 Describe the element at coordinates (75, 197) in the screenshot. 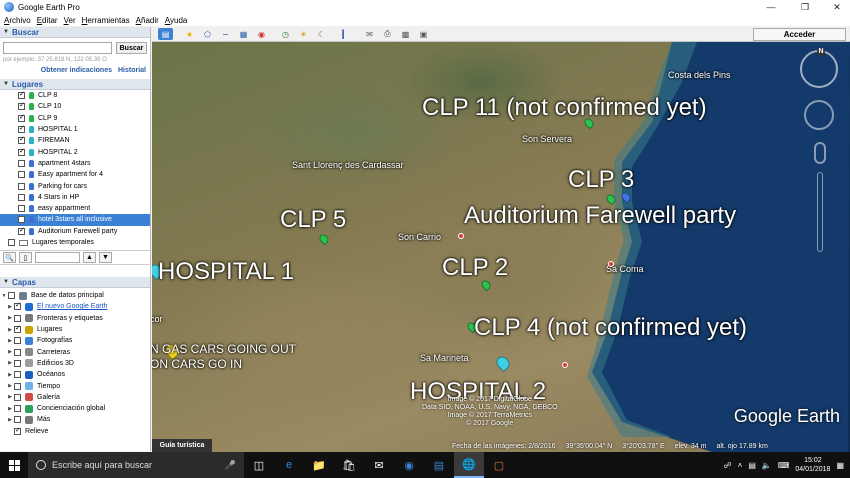

I see `place-item: 4 Stars in HP` at that location.